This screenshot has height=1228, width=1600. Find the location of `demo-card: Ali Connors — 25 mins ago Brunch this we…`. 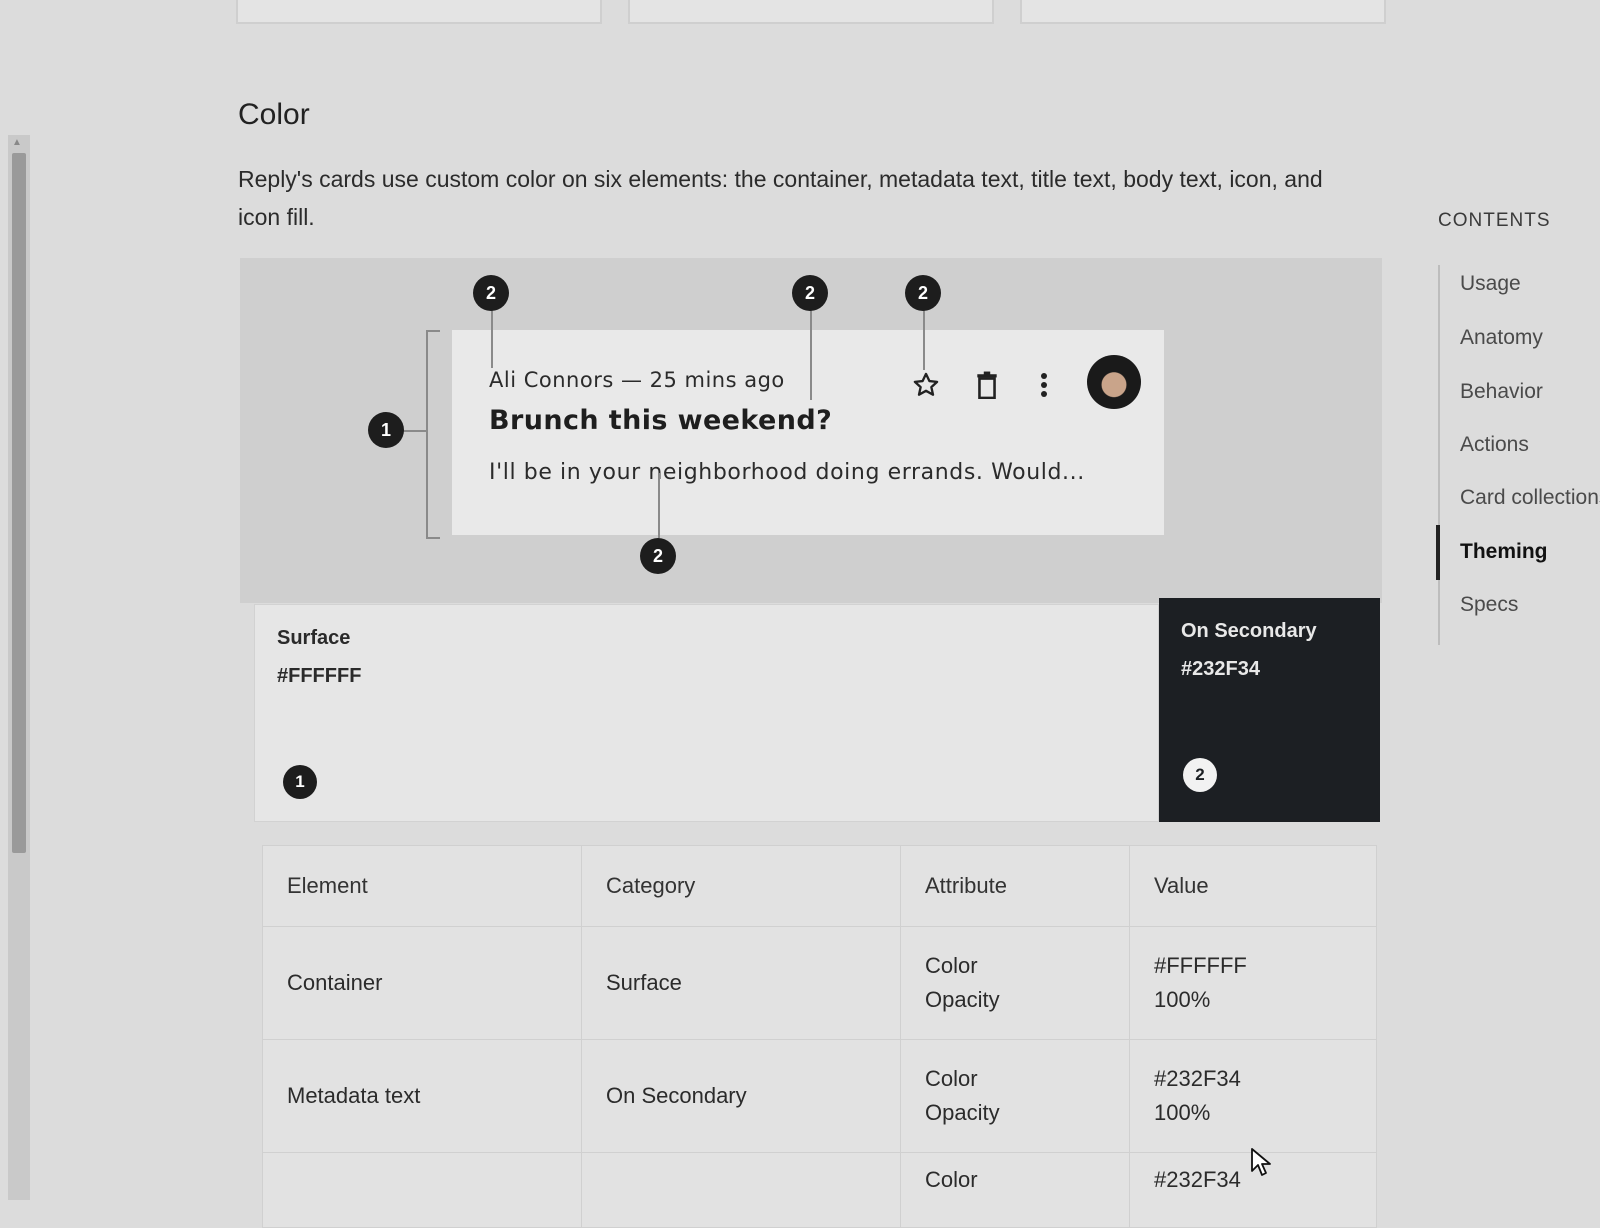

demo-card: Ali Connors — 25 mins ago Brunch this we… is located at coordinates (808, 432).